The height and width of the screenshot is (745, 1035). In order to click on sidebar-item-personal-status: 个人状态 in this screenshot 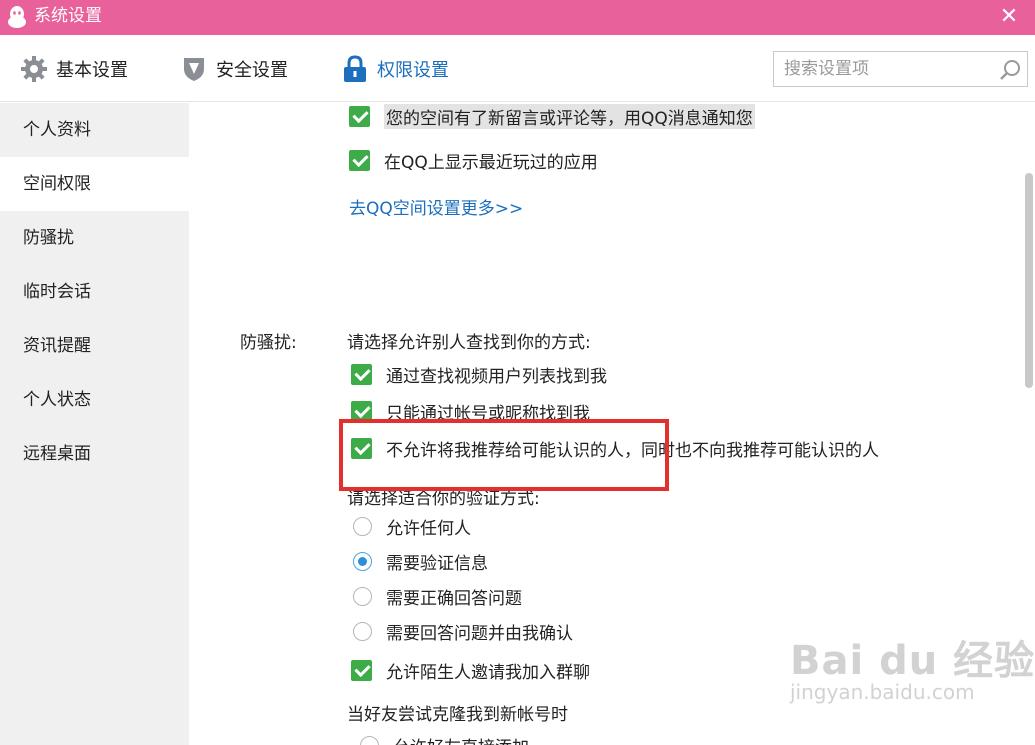, I will do `click(94, 400)`.